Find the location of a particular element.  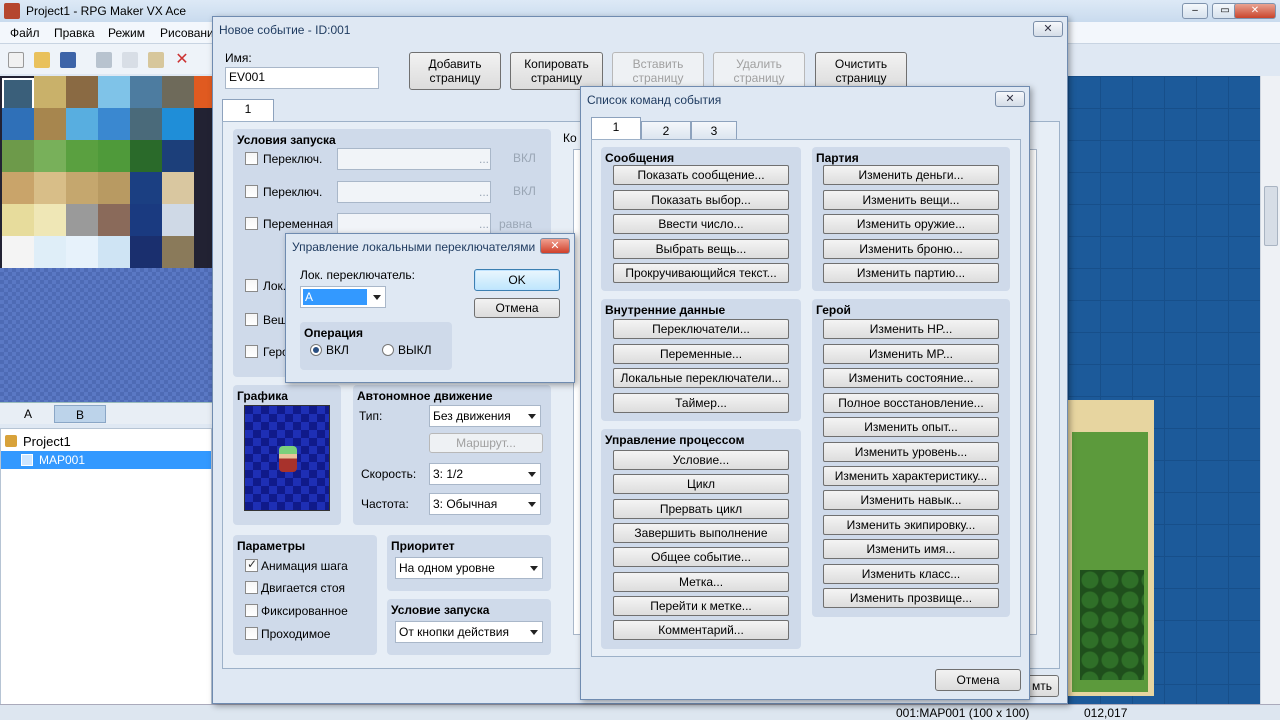

menu-edit: Правка is located at coordinates (74, 33).